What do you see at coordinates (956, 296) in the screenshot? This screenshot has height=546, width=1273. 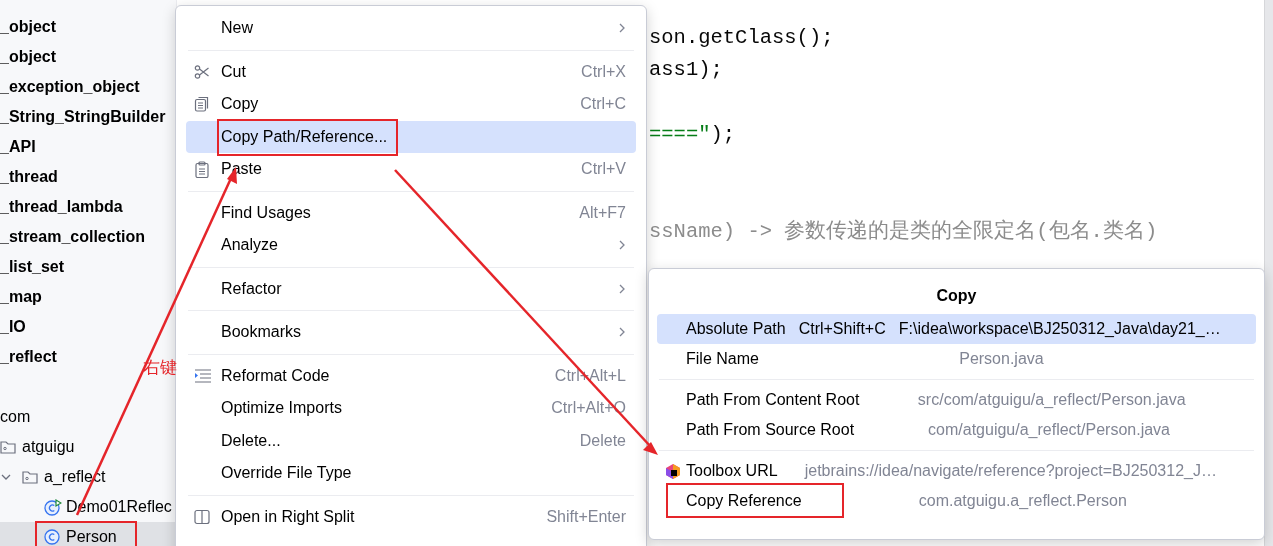 I see `popup-title: Copy` at bounding box center [956, 296].